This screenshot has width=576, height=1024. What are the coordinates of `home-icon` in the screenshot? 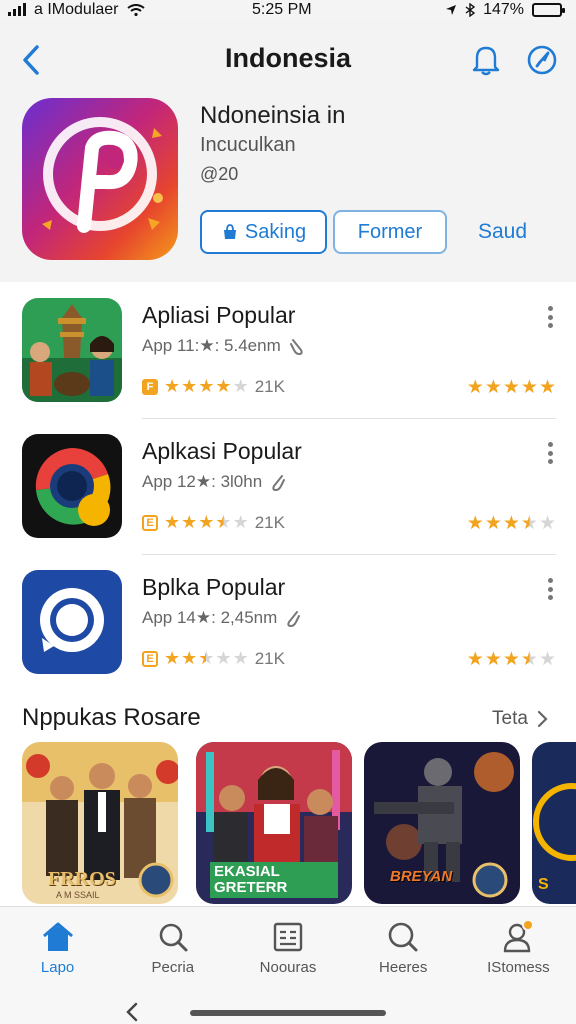 It's located at (57, 936).